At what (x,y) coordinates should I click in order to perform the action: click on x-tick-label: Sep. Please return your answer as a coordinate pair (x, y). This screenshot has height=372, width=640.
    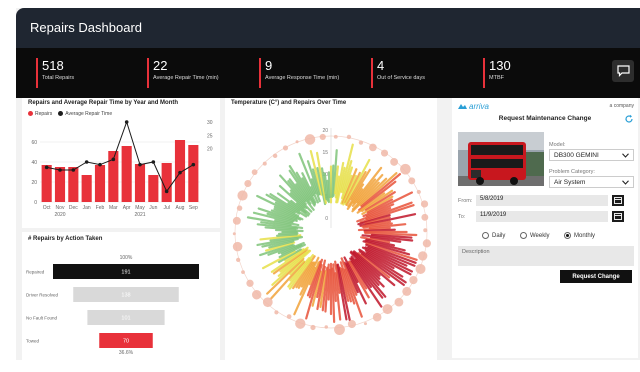
    Looking at the image, I should click on (193, 208).